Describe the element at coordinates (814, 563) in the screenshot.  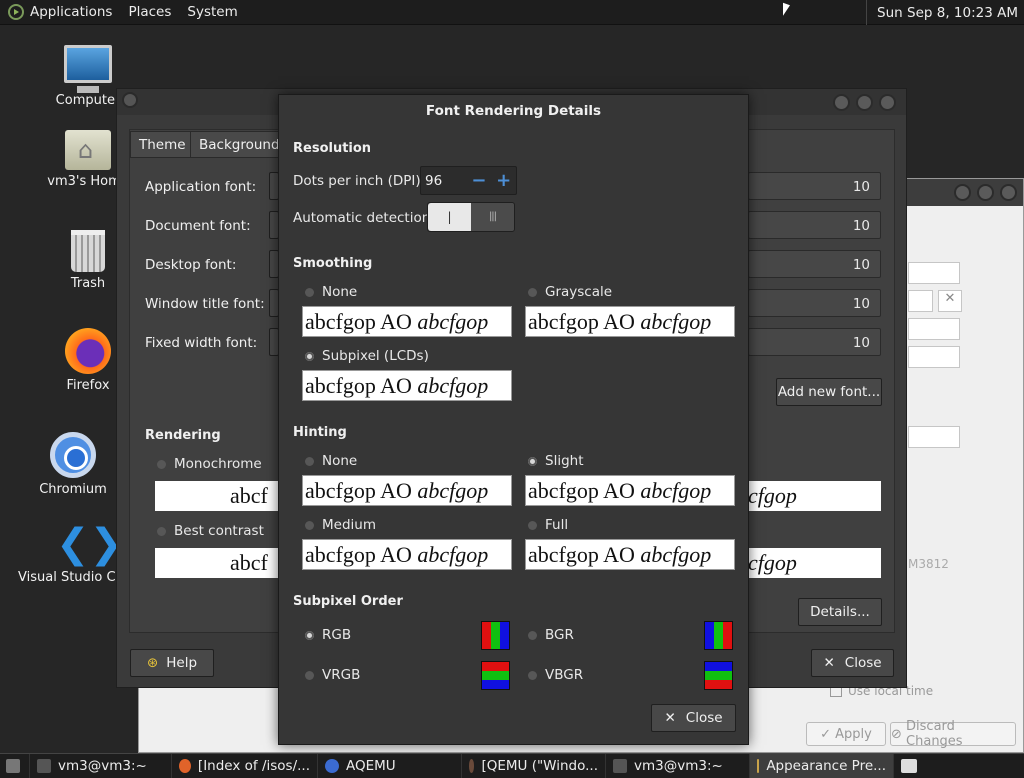
I see `best-contrast-sample-right: cfgop` at that location.